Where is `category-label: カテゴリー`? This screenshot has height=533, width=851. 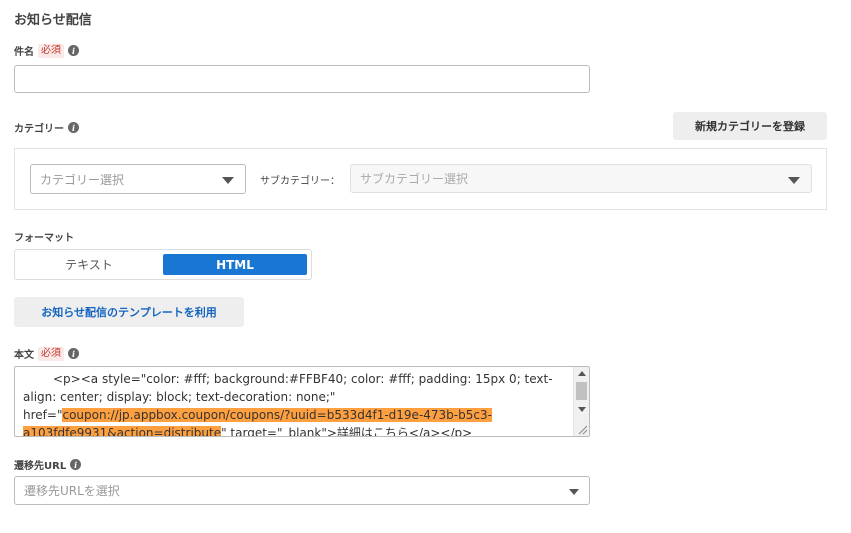 category-label: カテゴリー is located at coordinates (39, 129).